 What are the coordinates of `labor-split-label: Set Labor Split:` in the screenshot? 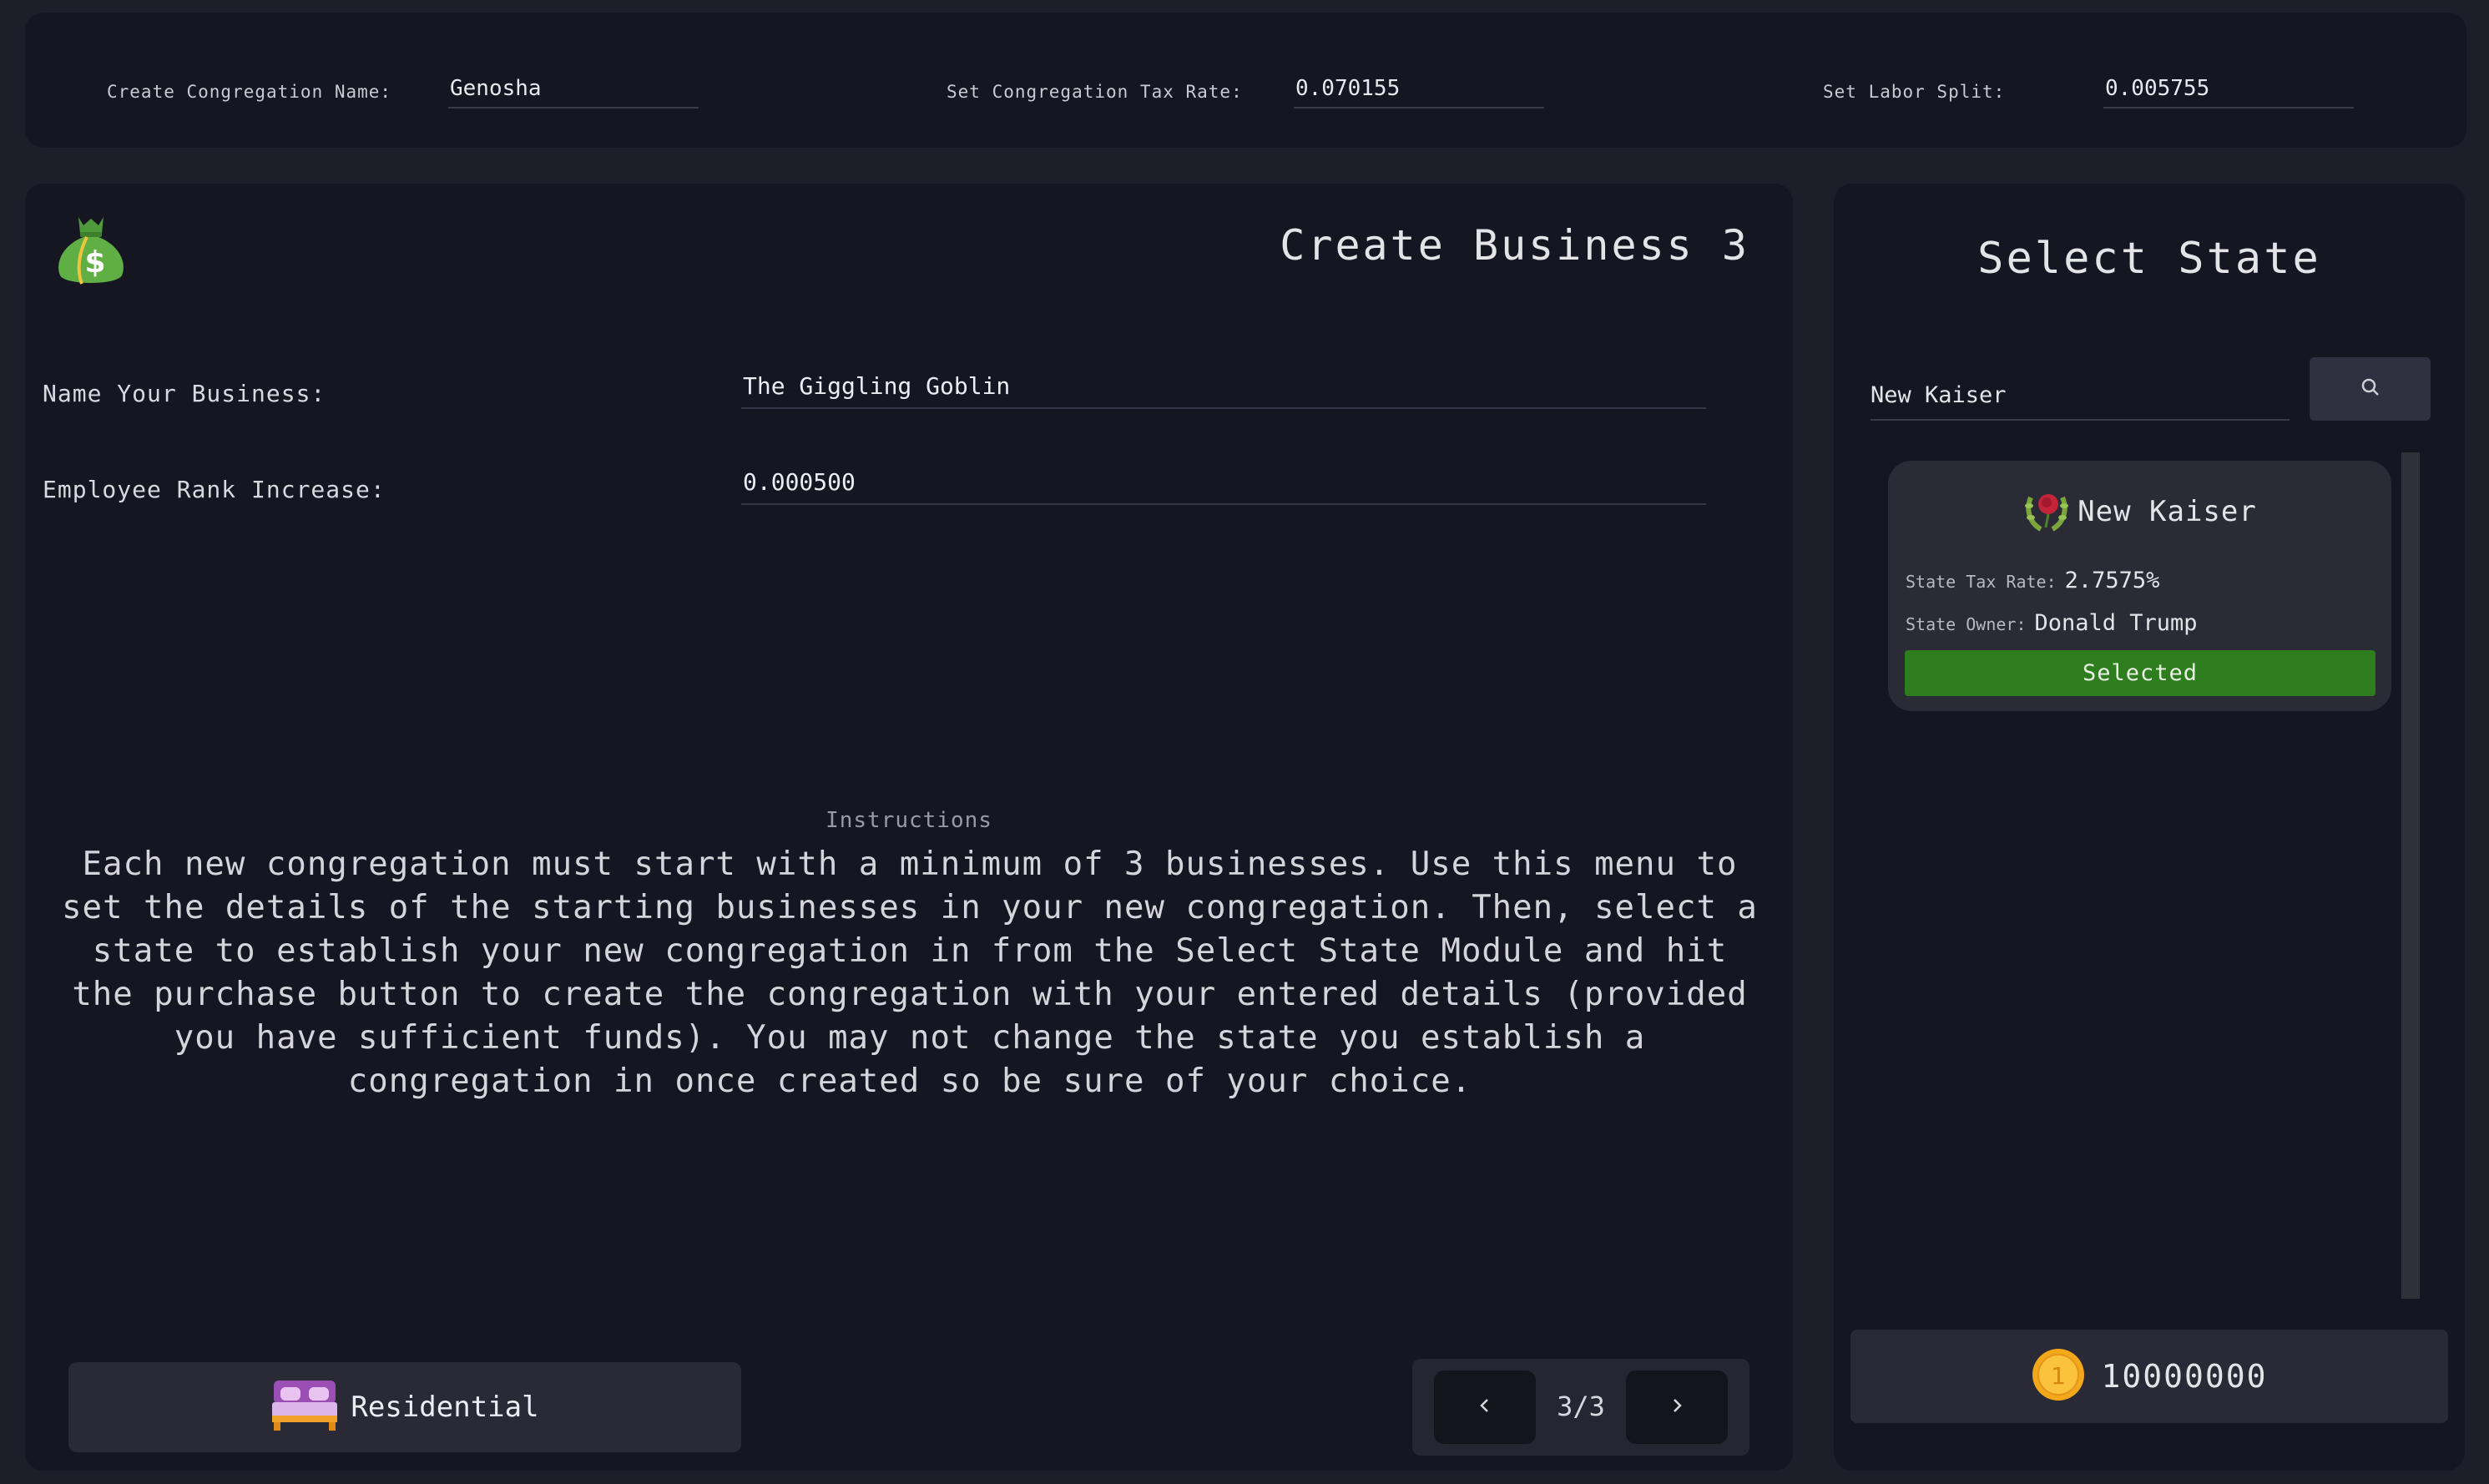 It's located at (1914, 92).